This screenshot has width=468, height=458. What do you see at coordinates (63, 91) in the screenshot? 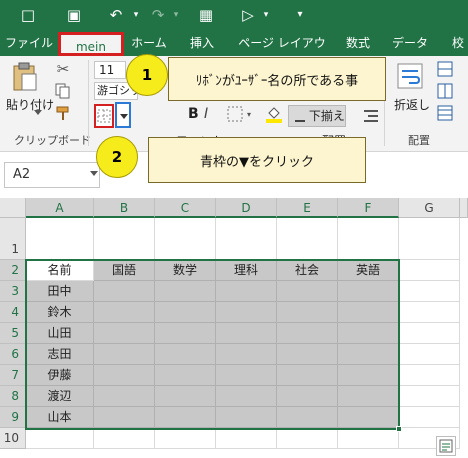
I see `copy-icon` at bounding box center [63, 91].